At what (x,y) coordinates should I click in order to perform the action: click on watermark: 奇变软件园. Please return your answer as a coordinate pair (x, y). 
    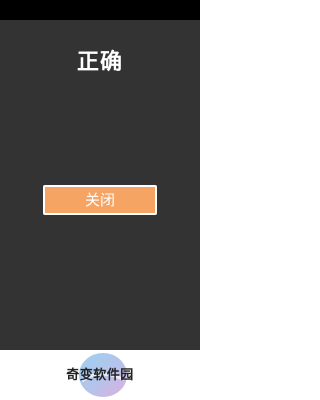
    Looking at the image, I should click on (100, 375).